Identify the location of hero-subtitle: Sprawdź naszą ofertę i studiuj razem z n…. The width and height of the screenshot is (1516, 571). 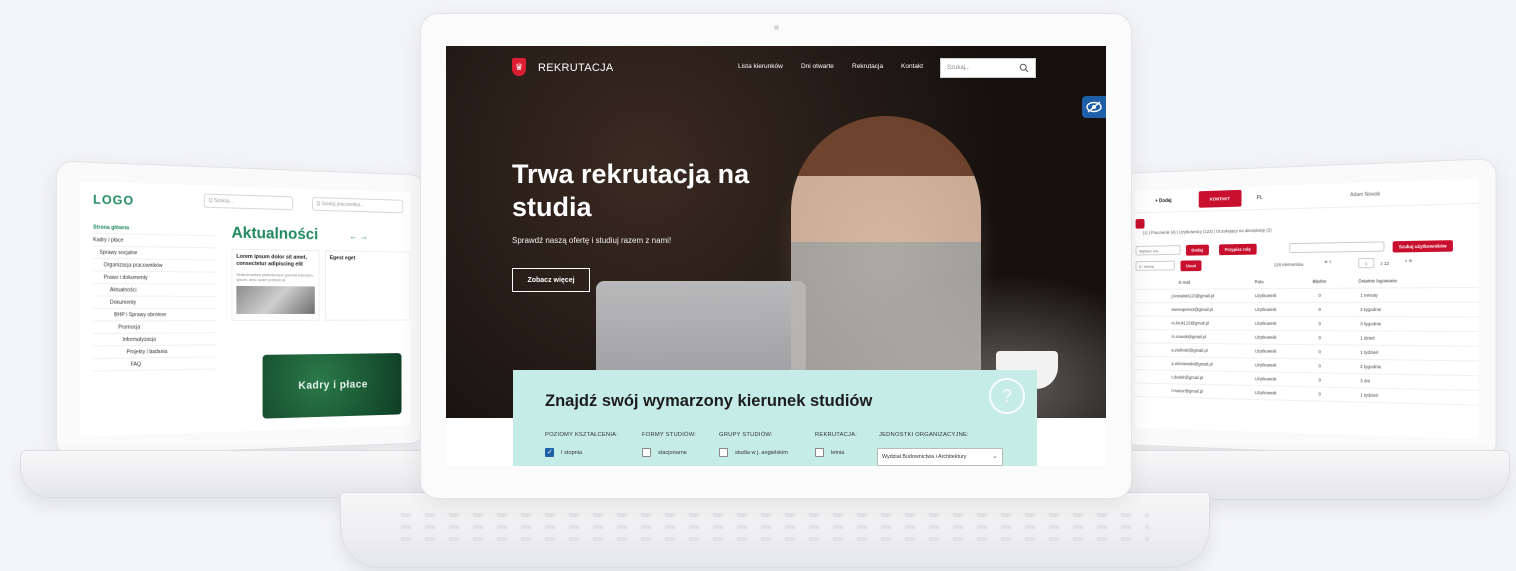
(592, 240).